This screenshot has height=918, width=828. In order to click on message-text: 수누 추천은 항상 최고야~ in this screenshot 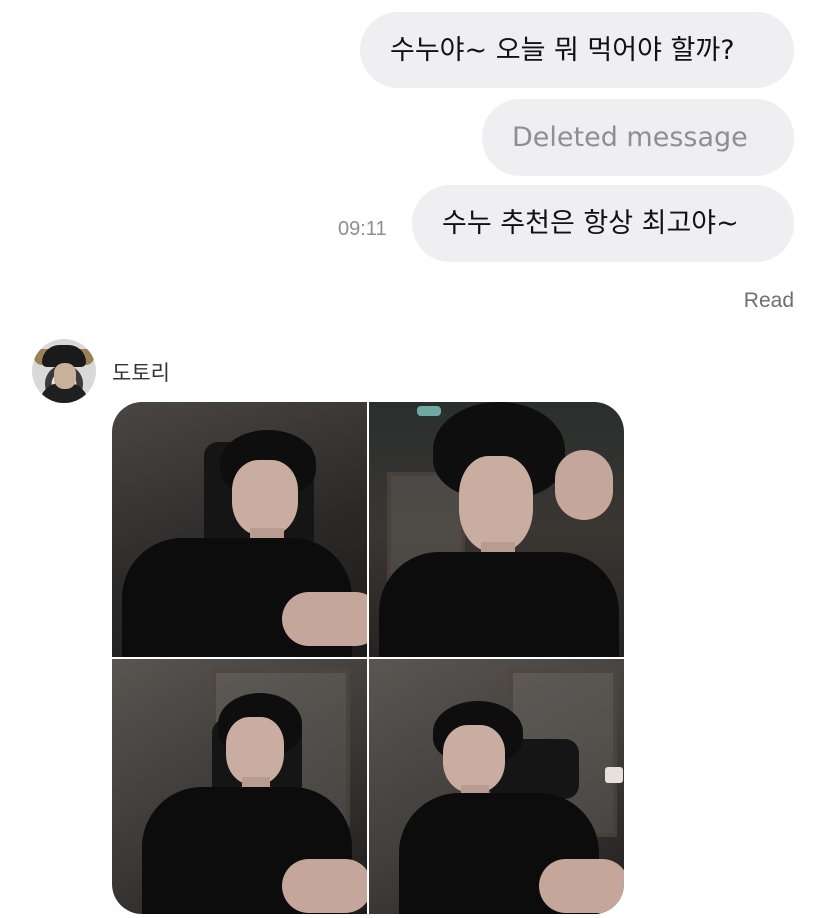, I will do `click(590, 223)`.